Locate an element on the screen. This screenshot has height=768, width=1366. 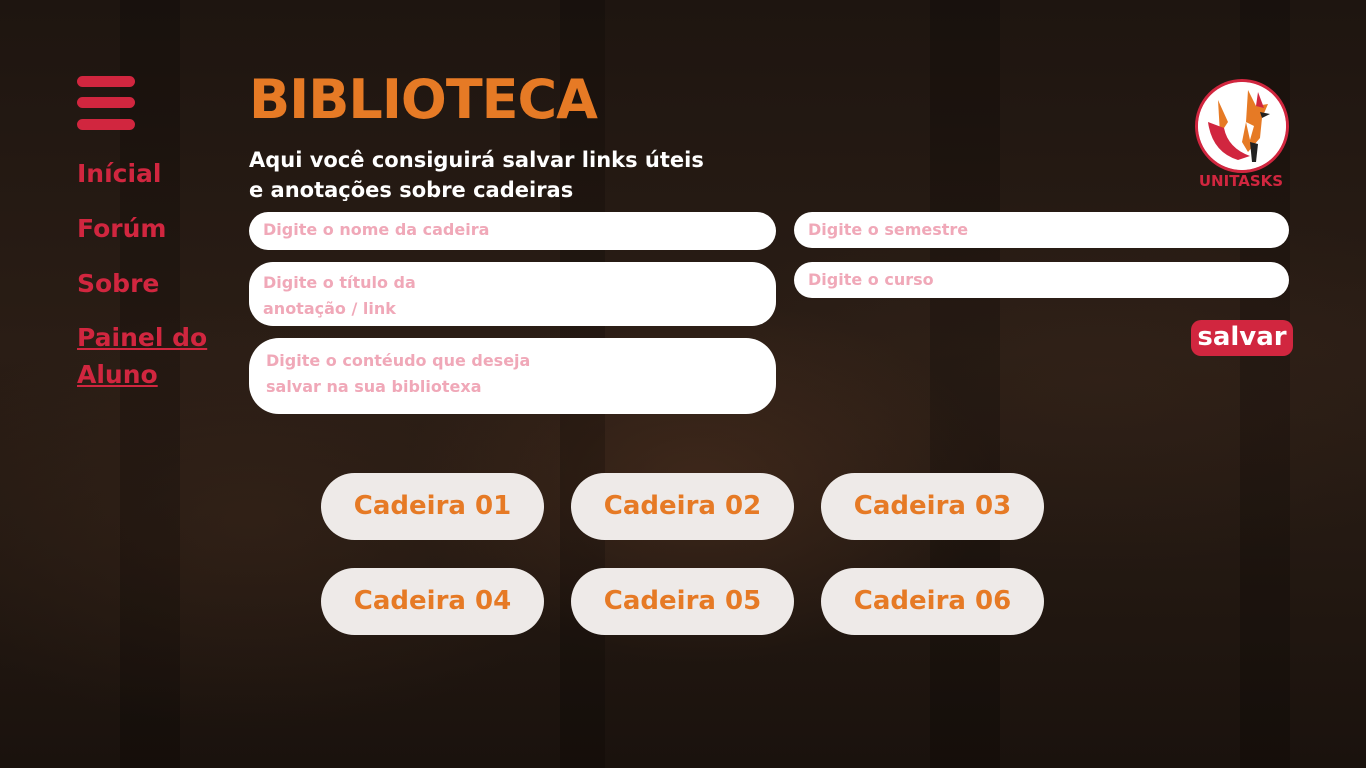
course-card-05: Cadeira 05 is located at coordinates (682, 601).